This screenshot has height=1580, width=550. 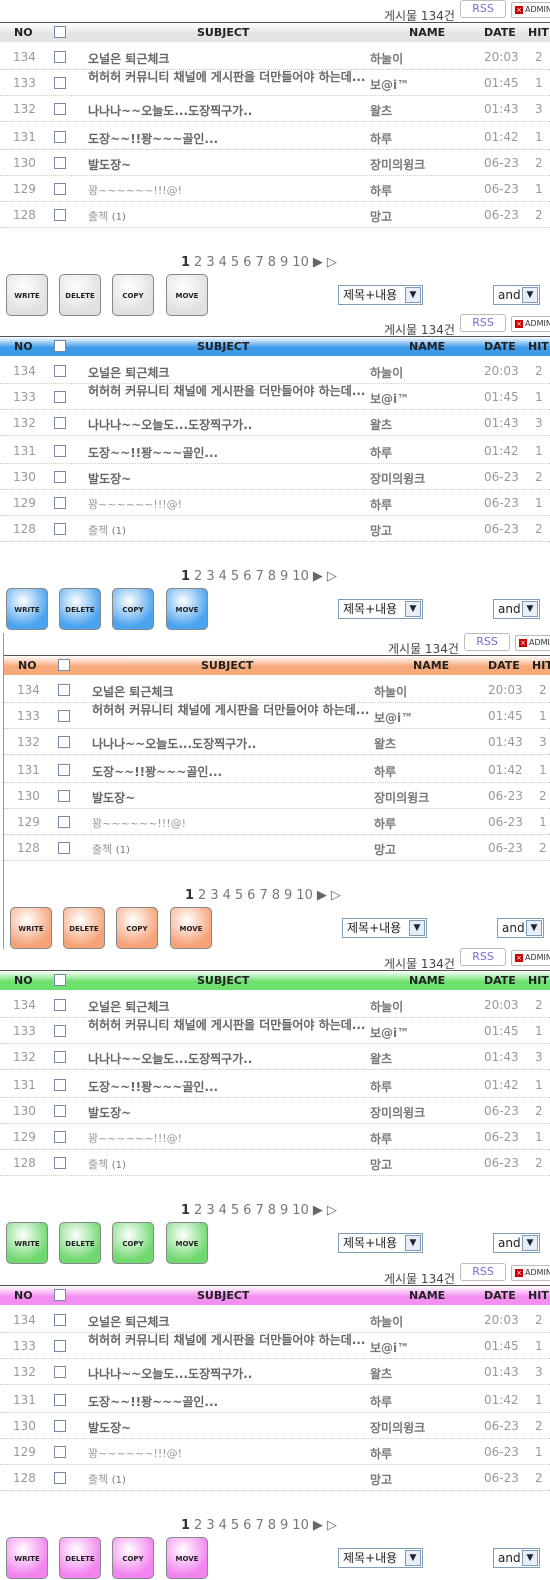 What do you see at coordinates (288, 895) in the screenshot?
I see `page-link: 9` at bounding box center [288, 895].